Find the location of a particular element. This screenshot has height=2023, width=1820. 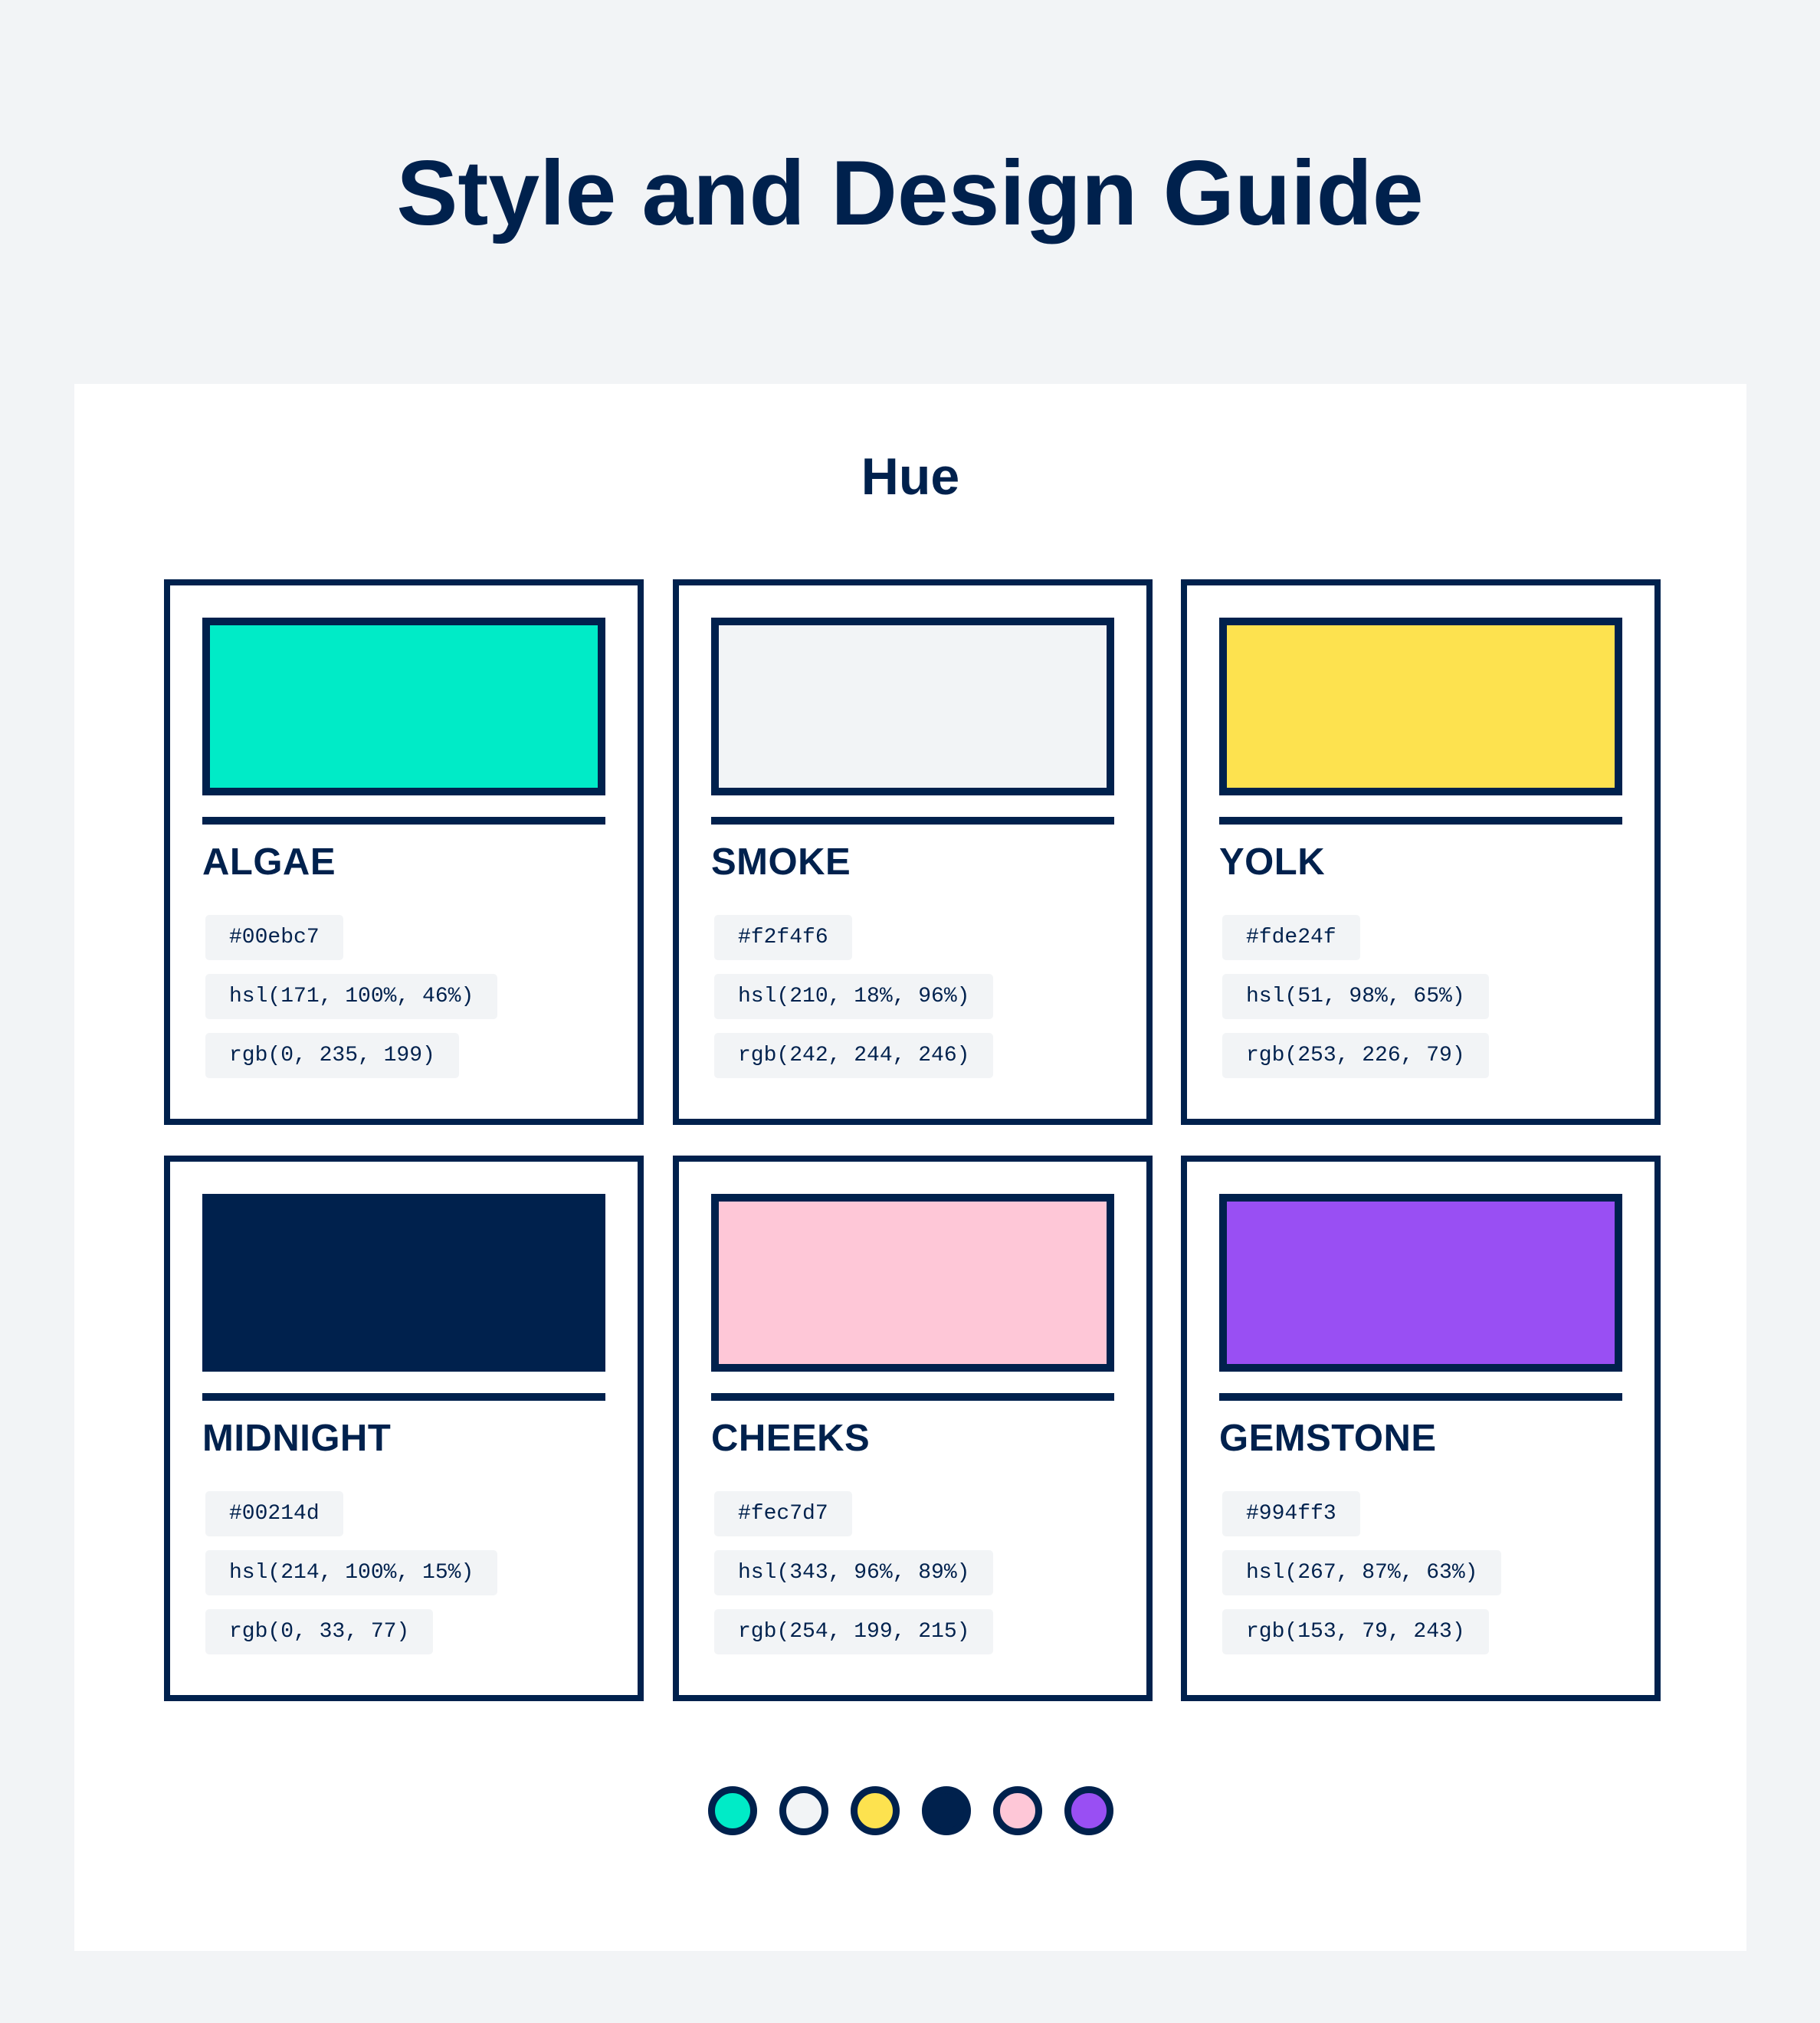

color-name: YOLK is located at coordinates (1272, 862).